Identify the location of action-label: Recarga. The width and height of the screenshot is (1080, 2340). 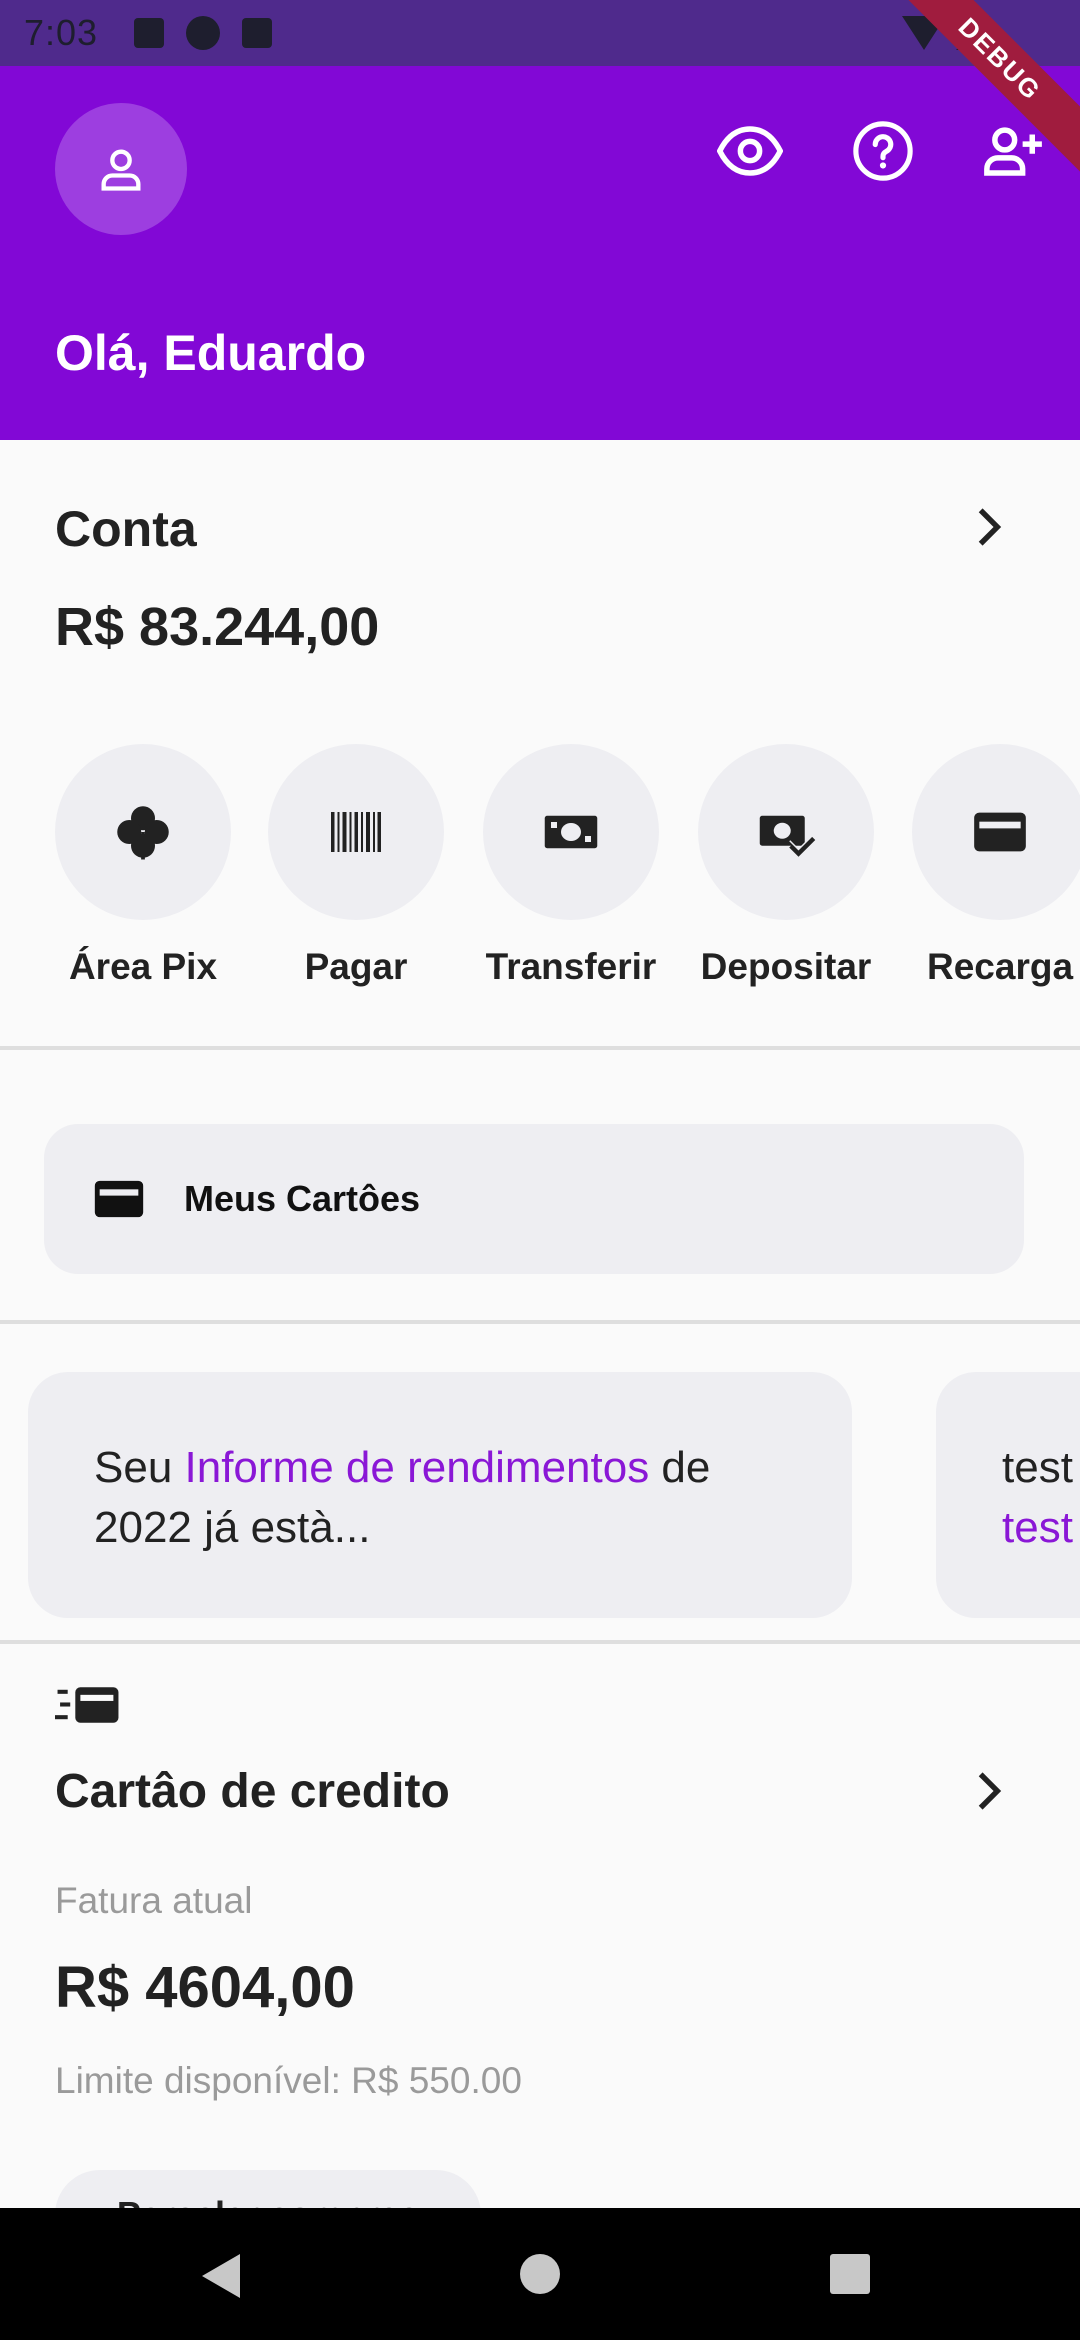
(1000, 966).